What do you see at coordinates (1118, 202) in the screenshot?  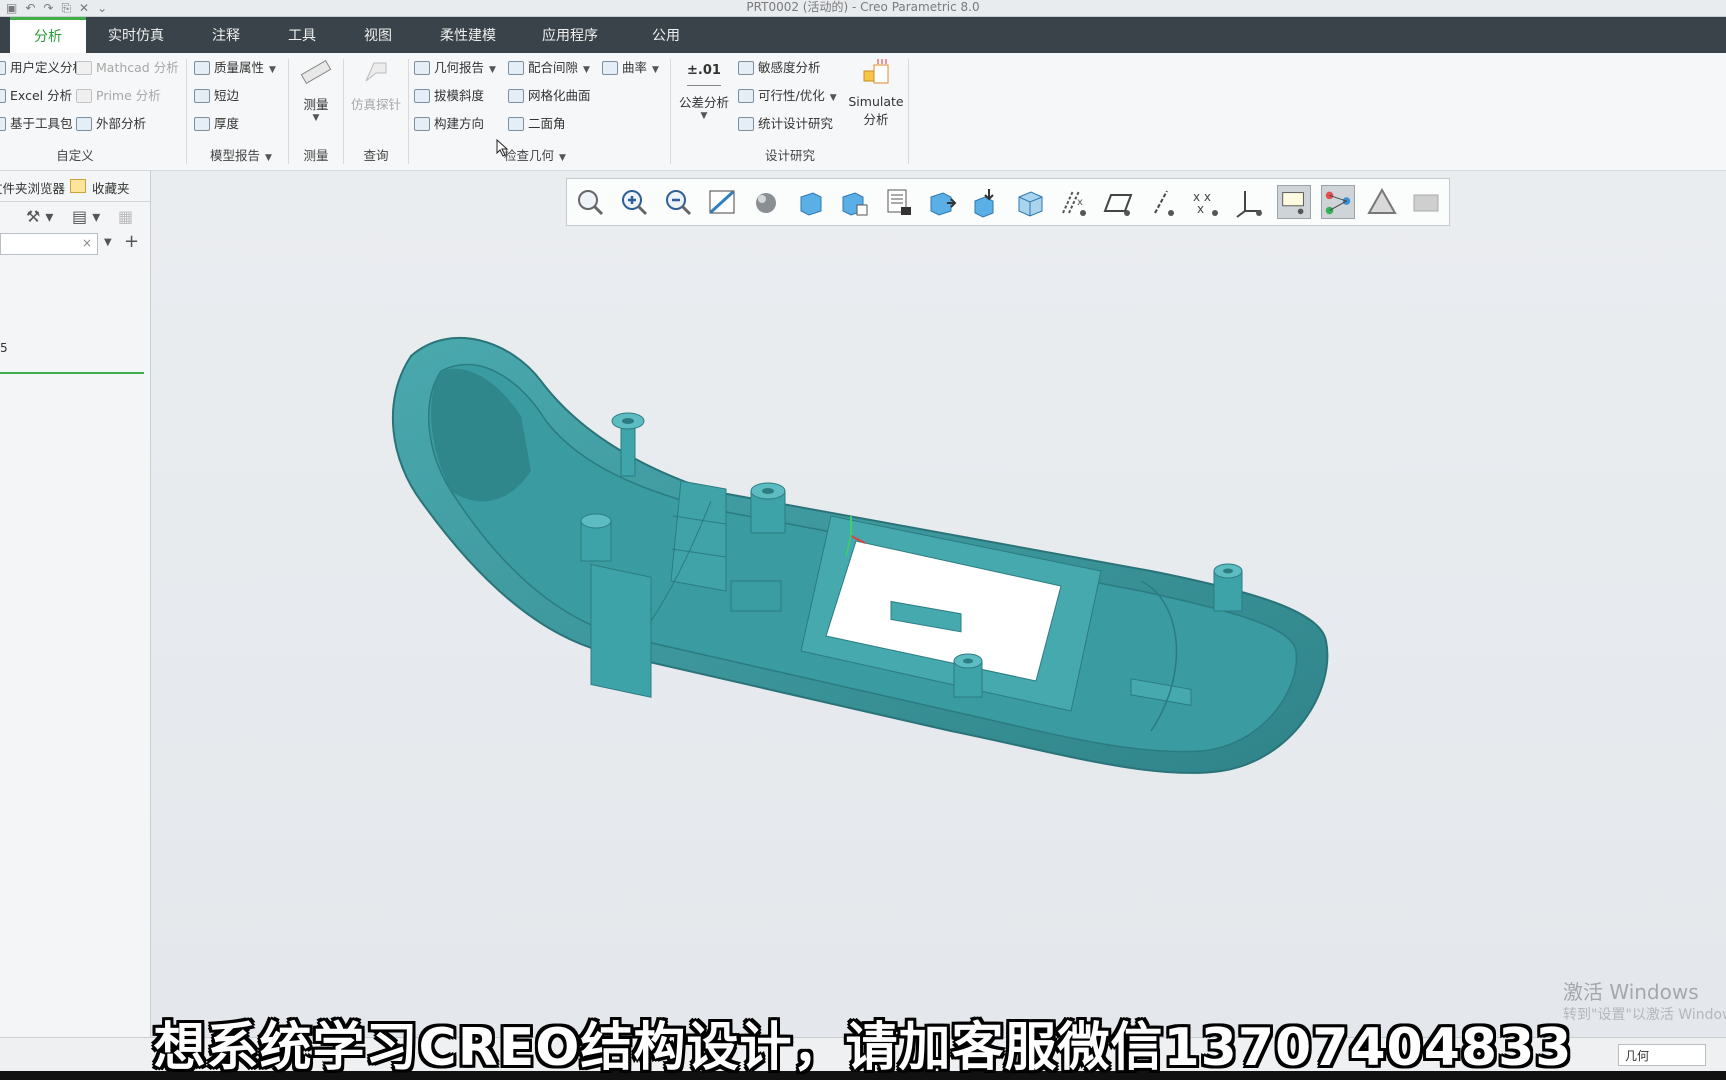 I see `plane-display-icon` at bounding box center [1118, 202].